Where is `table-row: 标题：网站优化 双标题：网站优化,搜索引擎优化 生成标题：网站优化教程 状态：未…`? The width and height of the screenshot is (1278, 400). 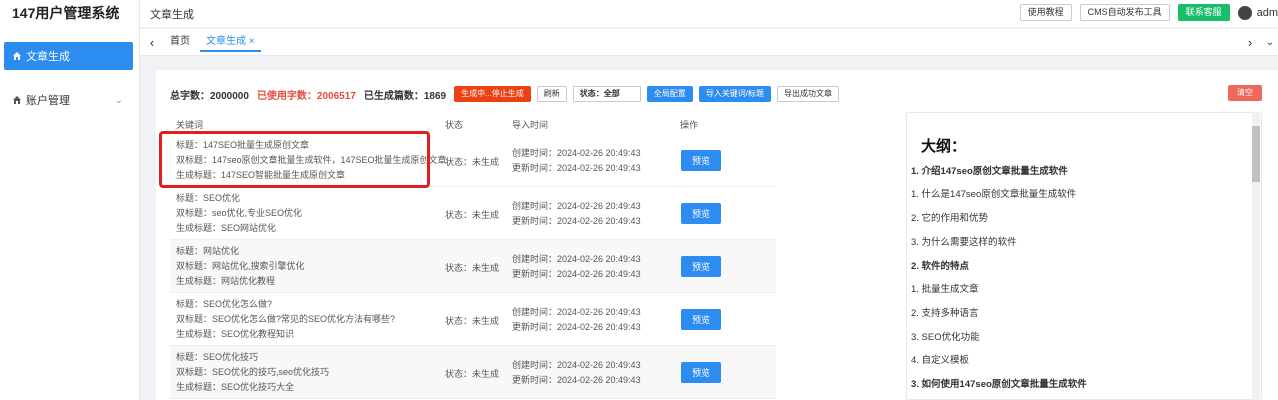
table-row: 标题：网站优化 双标题：网站优化,搜索引擎优化 生成标题：网站优化教程 状态：未… is located at coordinates (473, 266).